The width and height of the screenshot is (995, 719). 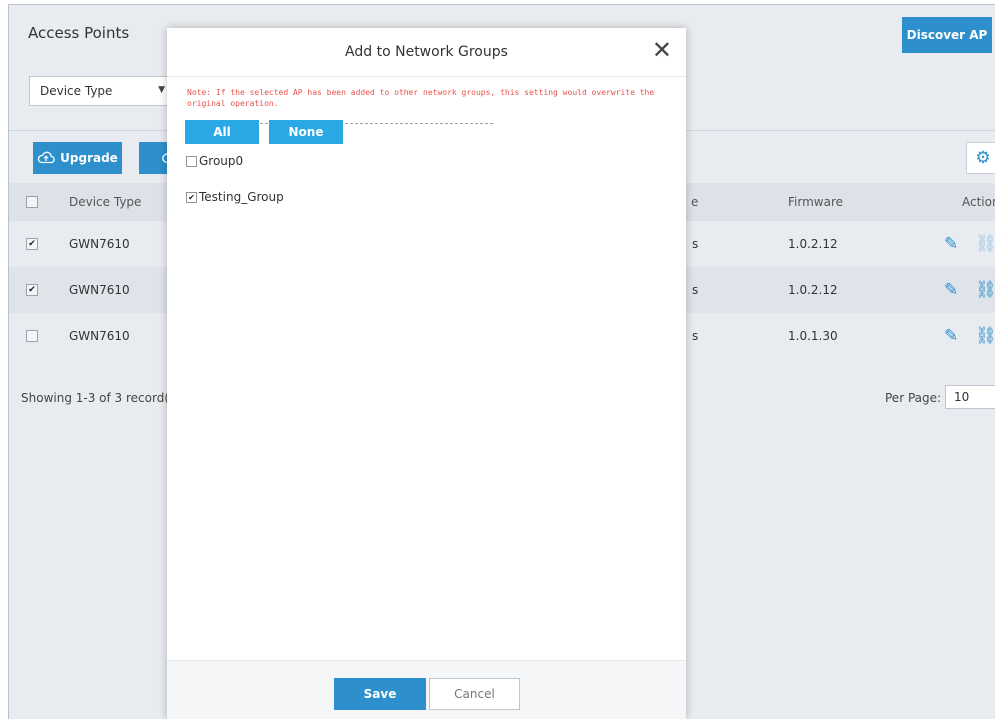 What do you see at coordinates (46, 158) in the screenshot?
I see `cloud-upload-icon` at bounding box center [46, 158].